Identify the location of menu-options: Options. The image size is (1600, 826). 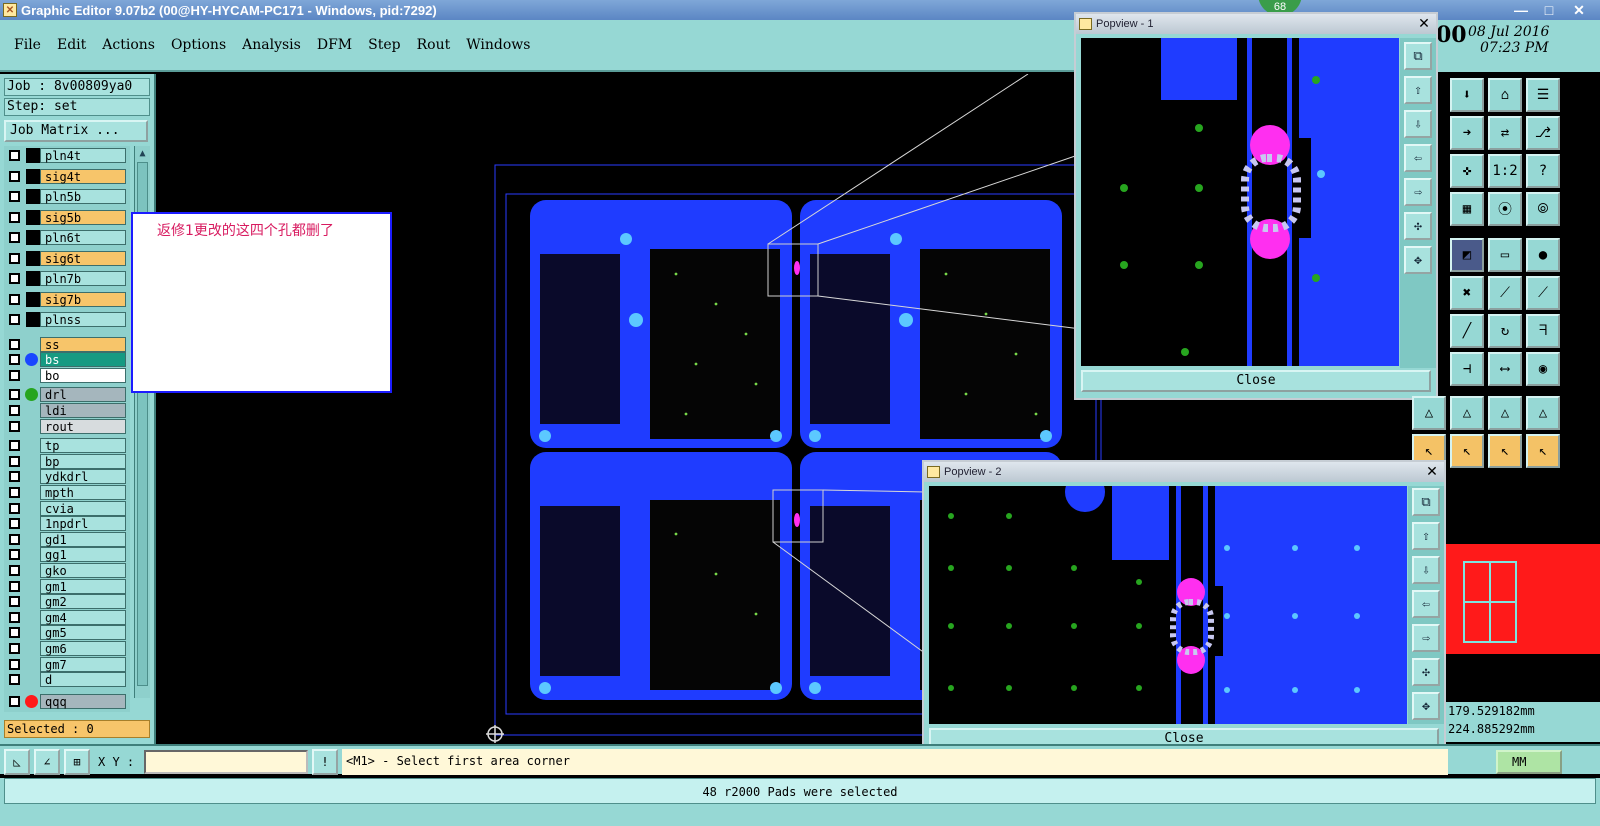
(198, 45).